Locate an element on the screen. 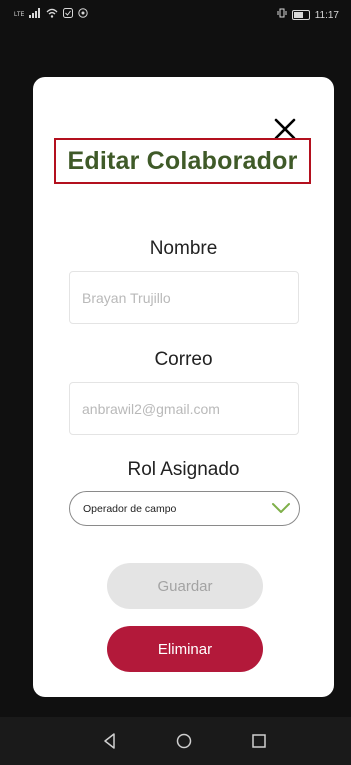 The image size is (351, 765). whatsapp-icon is located at coordinates (83, 15).